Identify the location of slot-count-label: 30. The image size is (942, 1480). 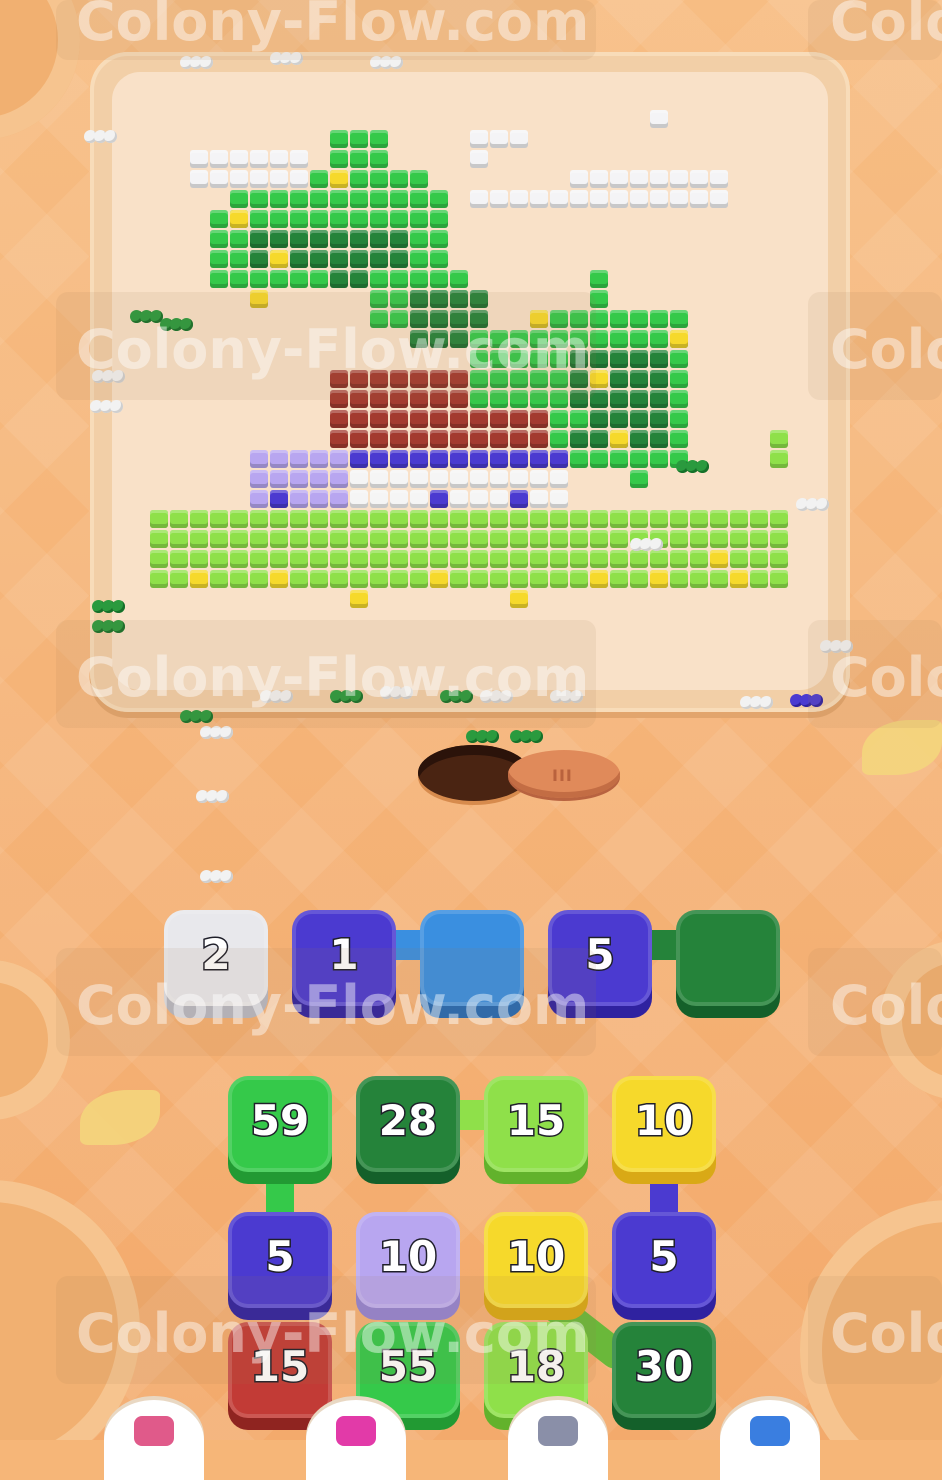
(663, 1367).